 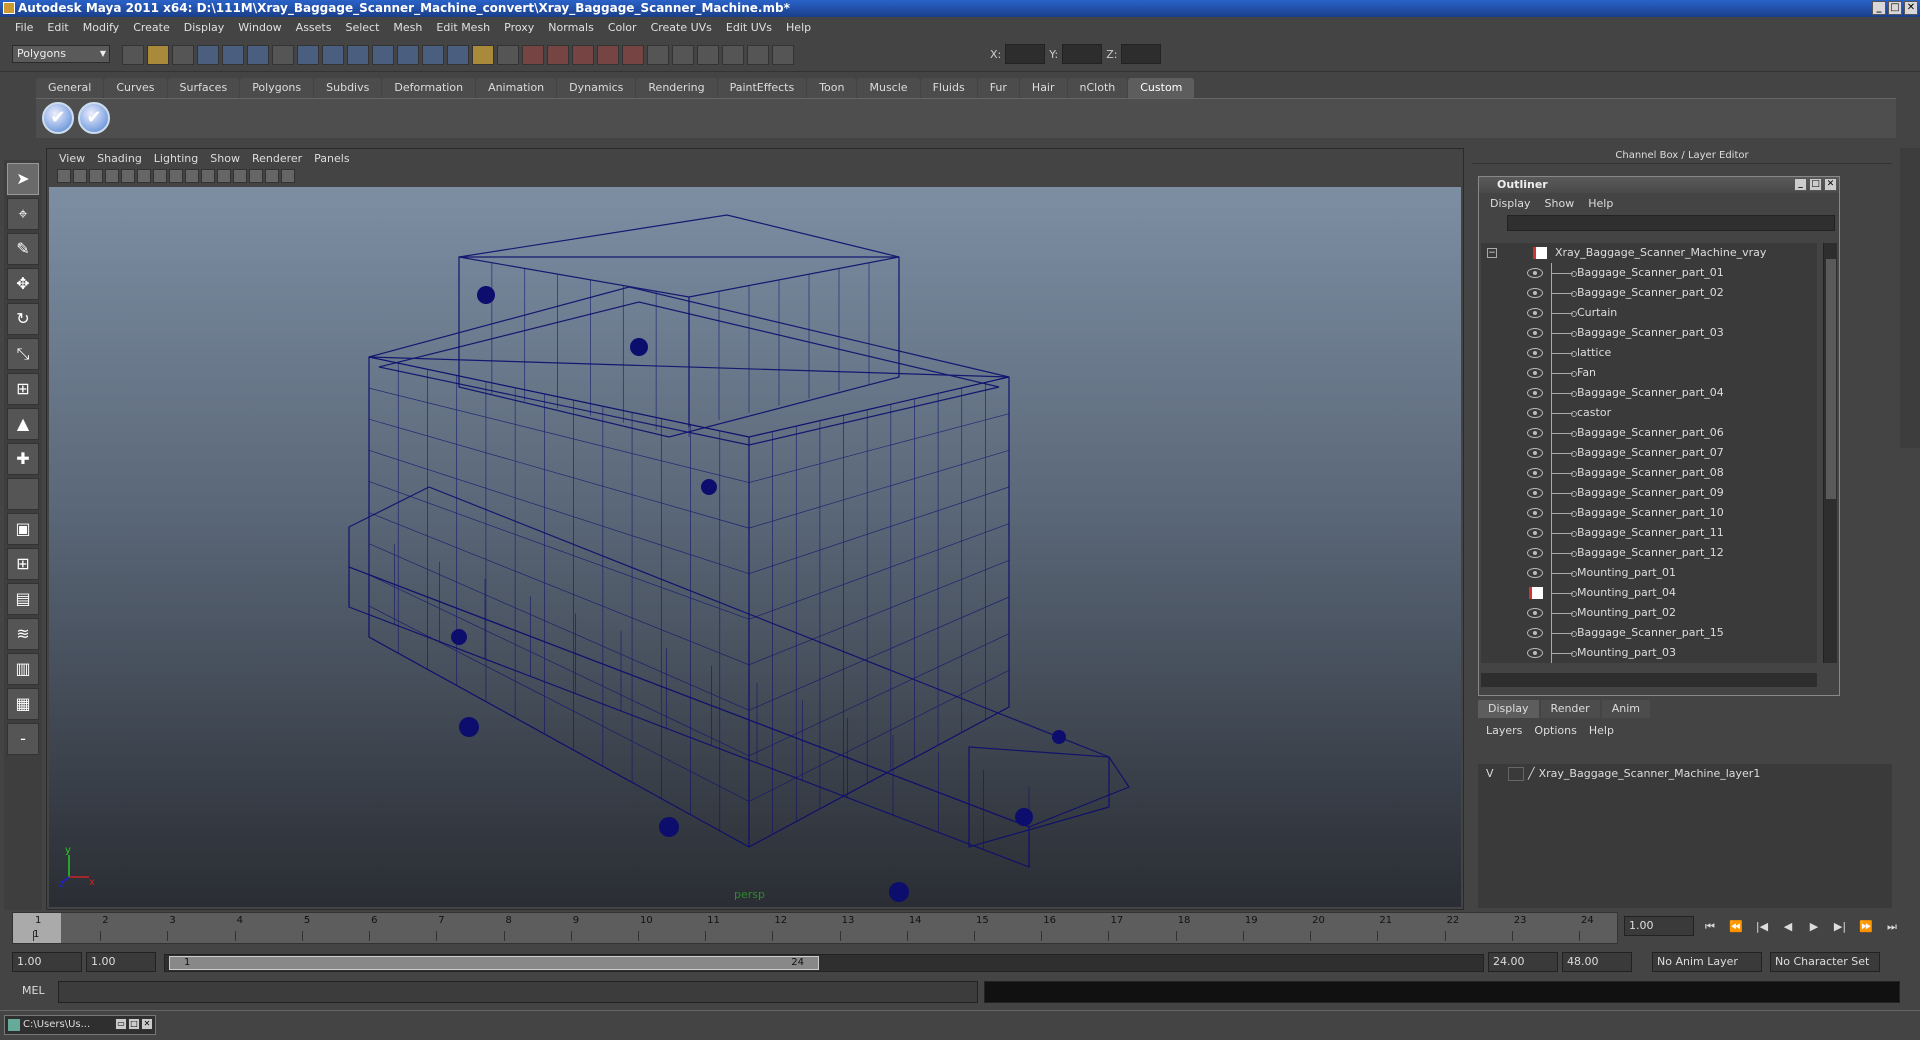 What do you see at coordinates (192, 176) in the screenshot?
I see `smooth-shade-icon` at bounding box center [192, 176].